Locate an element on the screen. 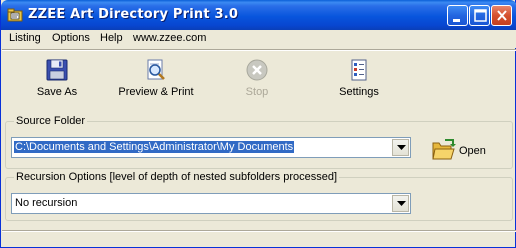  floppy-disk-icon is located at coordinates (57, 70).